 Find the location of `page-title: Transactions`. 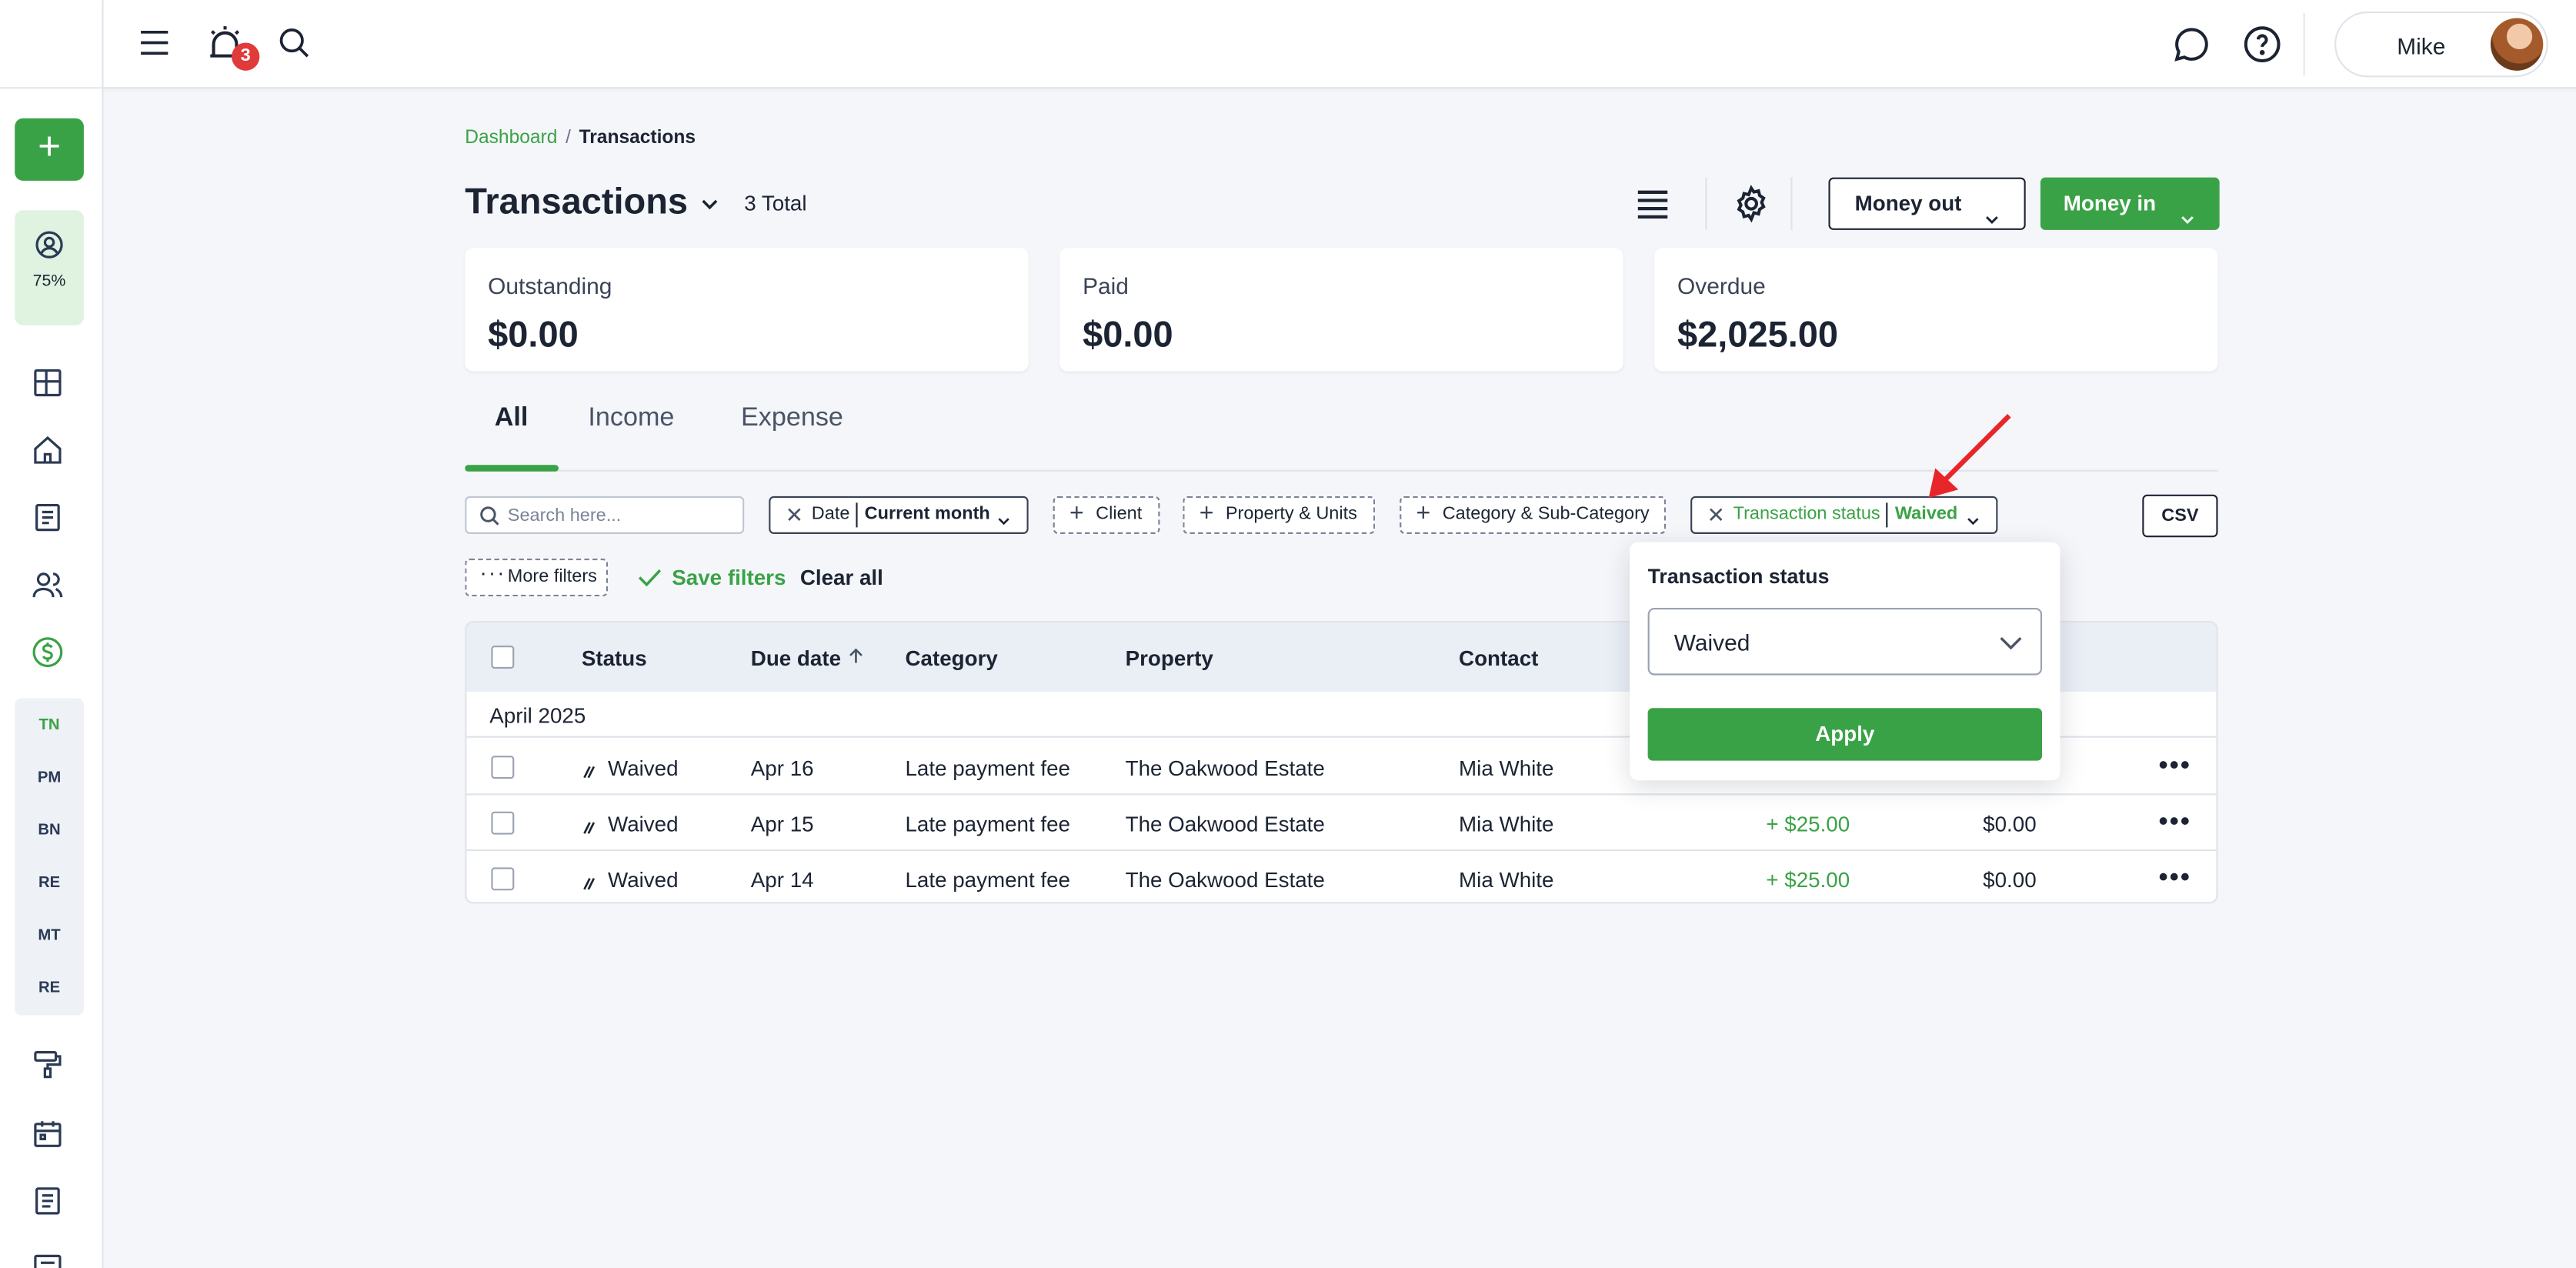

page-title: Transactions is located at coordinates (576, 202).